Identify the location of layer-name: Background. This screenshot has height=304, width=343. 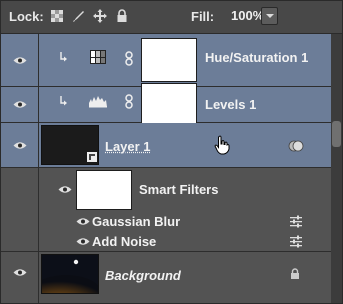
(143, 275).